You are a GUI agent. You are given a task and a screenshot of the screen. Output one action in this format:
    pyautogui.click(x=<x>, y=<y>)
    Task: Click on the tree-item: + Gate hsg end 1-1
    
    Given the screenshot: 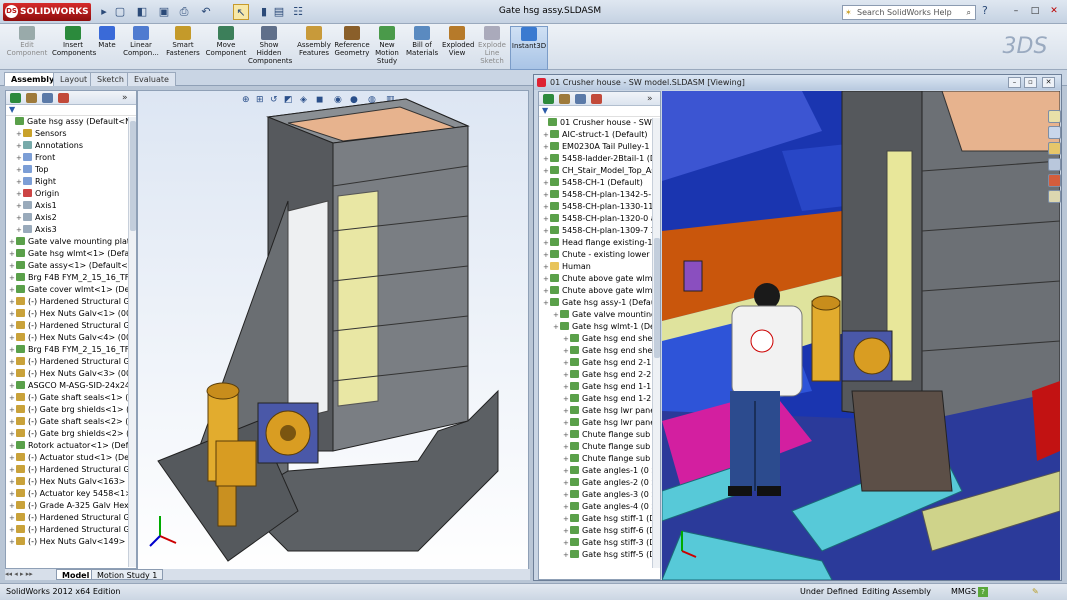 What is the action you would take?
    pyautogui.click(x=599, y=387)
    